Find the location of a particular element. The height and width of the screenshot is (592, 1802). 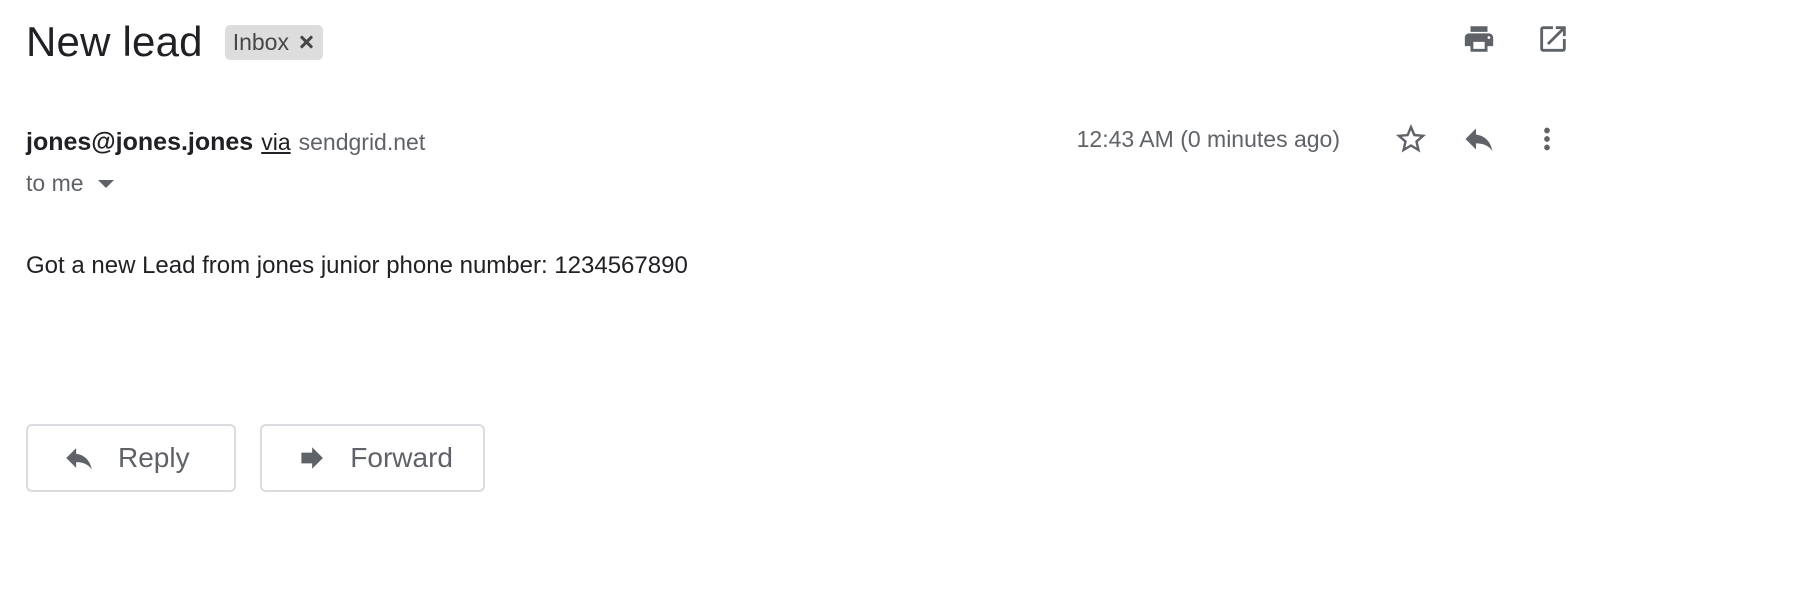

open-in-new-window-icon is located at coordinates (1553, 39).